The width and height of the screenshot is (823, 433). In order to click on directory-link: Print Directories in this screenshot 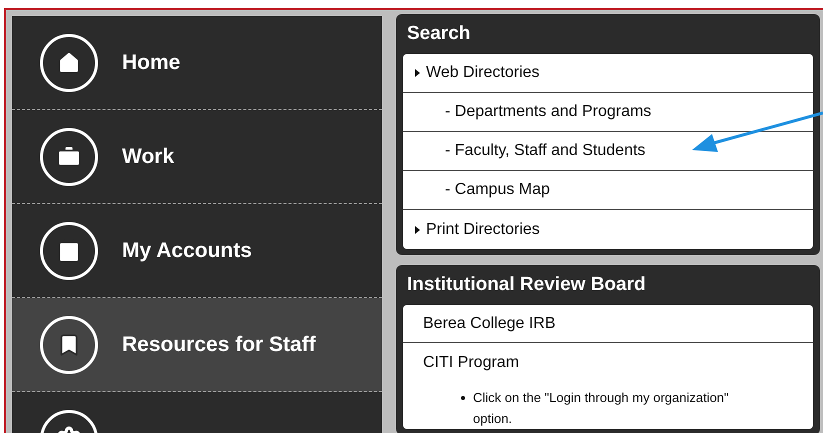, I will do `click(483, 230)`.